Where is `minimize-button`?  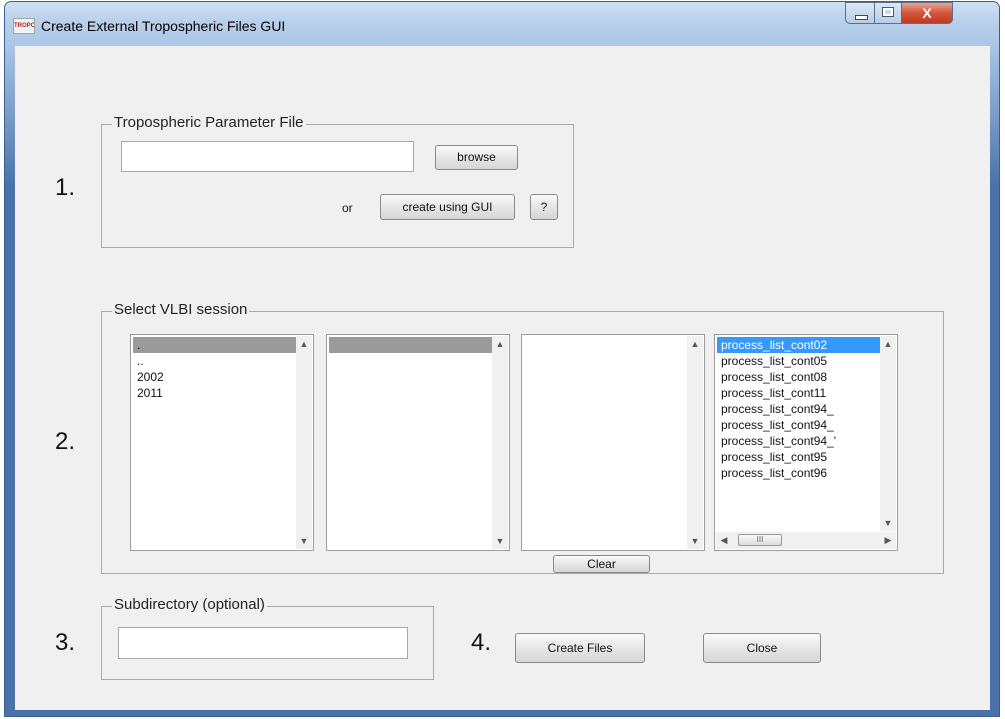 minimize-button is located at coordinates (860, 13).